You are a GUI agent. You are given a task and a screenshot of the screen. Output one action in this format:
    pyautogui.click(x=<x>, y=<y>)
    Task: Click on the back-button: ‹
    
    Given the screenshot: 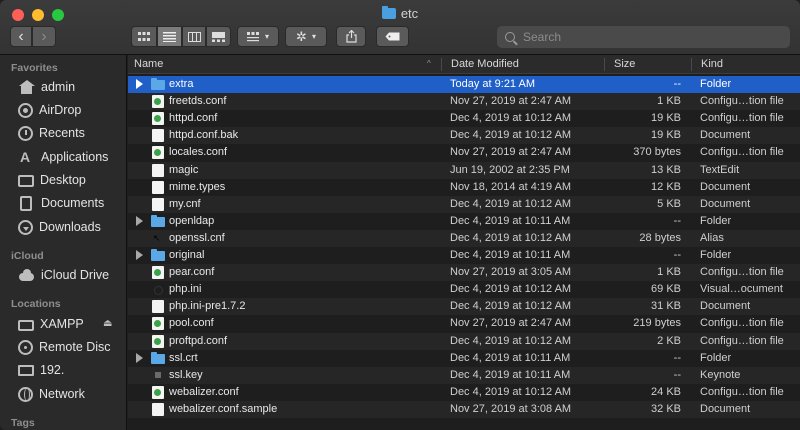 What is the action you would take?
    pyautogui.click(x=21, y=36)
    